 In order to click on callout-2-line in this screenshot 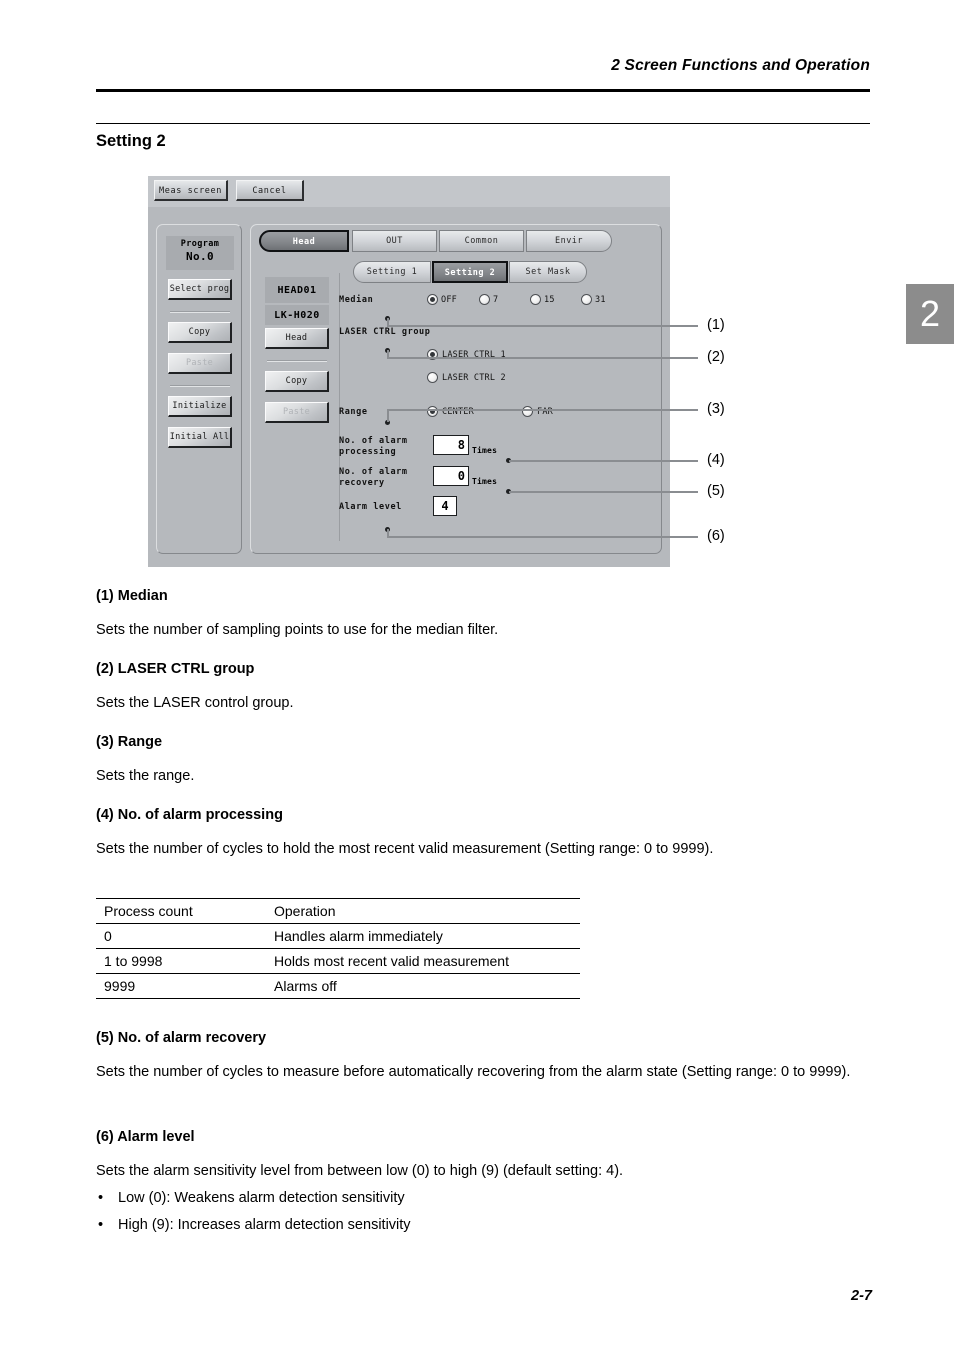, I will do `click(542, 358)`.